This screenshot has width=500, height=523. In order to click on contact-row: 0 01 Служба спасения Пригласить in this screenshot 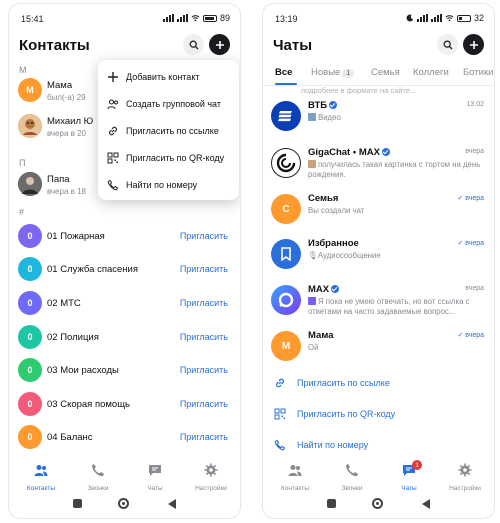, I will do `click(124, 269)`.